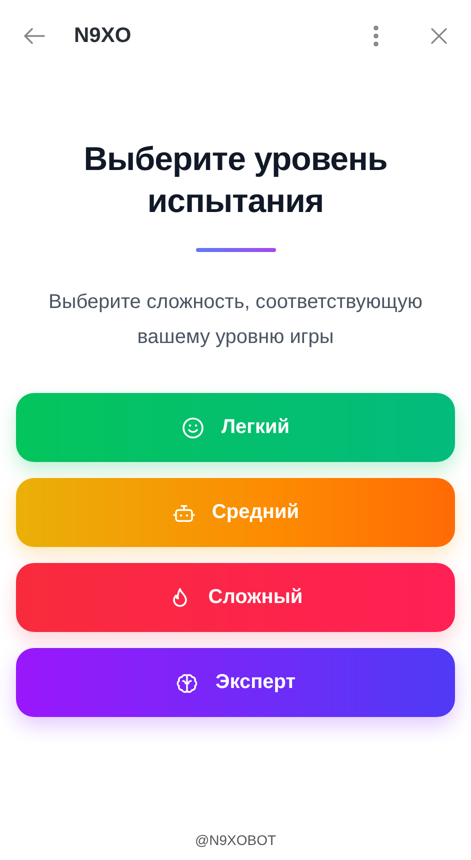 The width and height of the screenshot is (471, 860). I want to click on page-heading: Выберите уровень испытания, so click(235, 180).